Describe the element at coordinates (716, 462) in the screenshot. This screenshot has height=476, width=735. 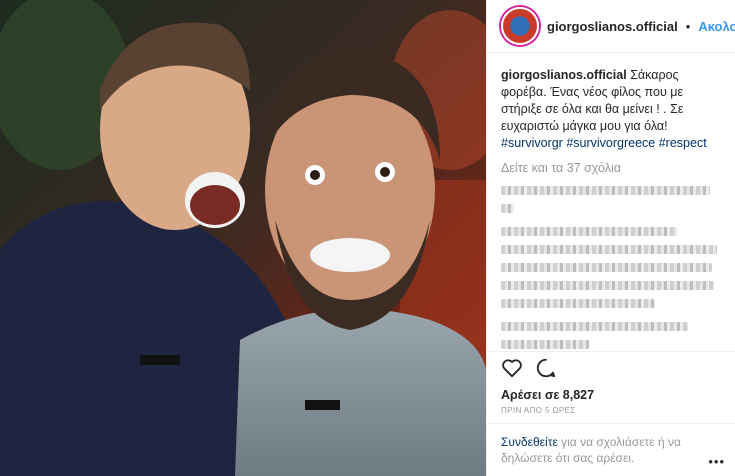
I see `more-options-icon: •••` at that location.